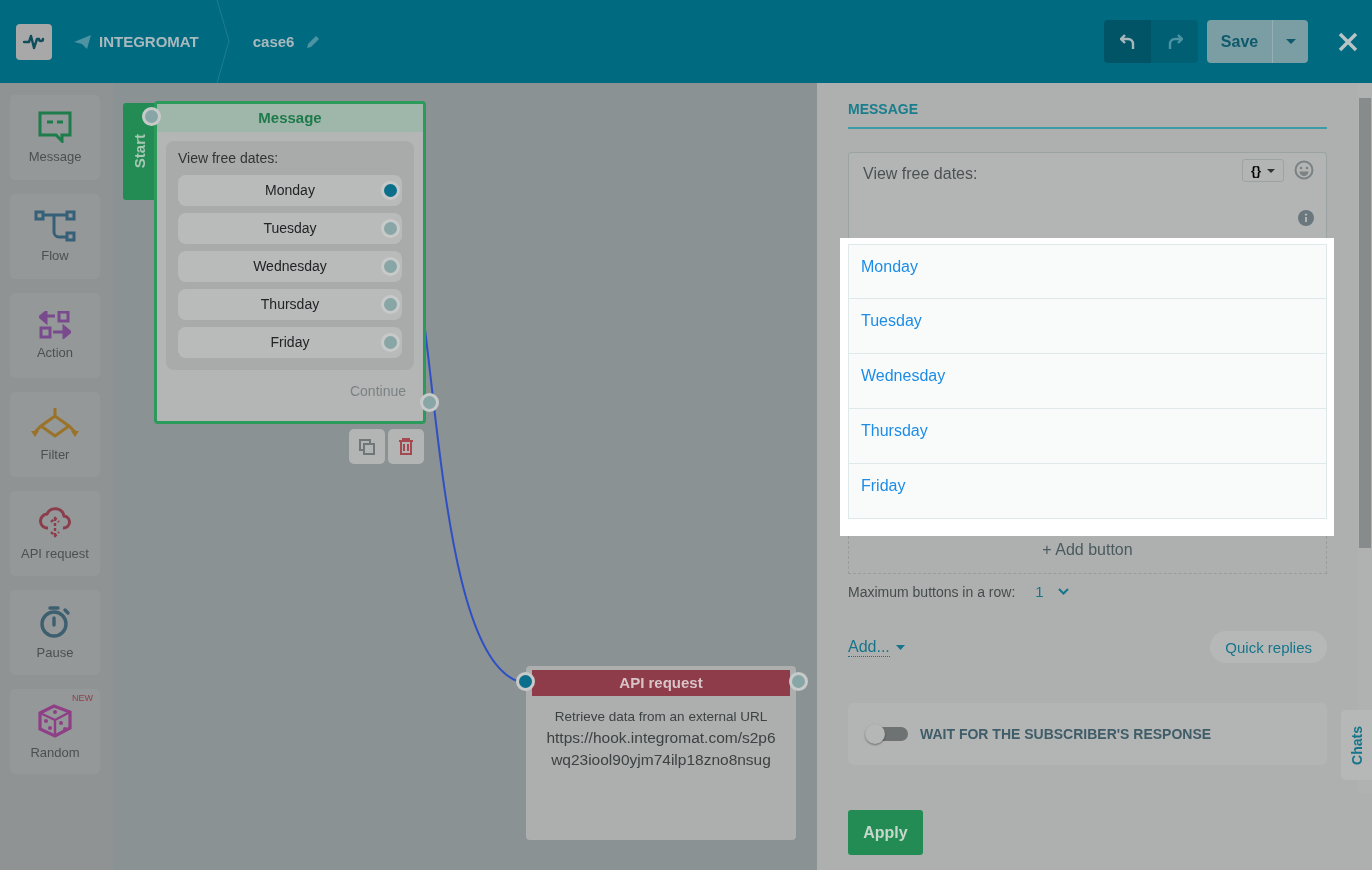 The height and width of the screenshot is (870, 1372). Describe the element at coordinates (55, 454) in the screenshot. I see `tool-label: Filter` at that location.